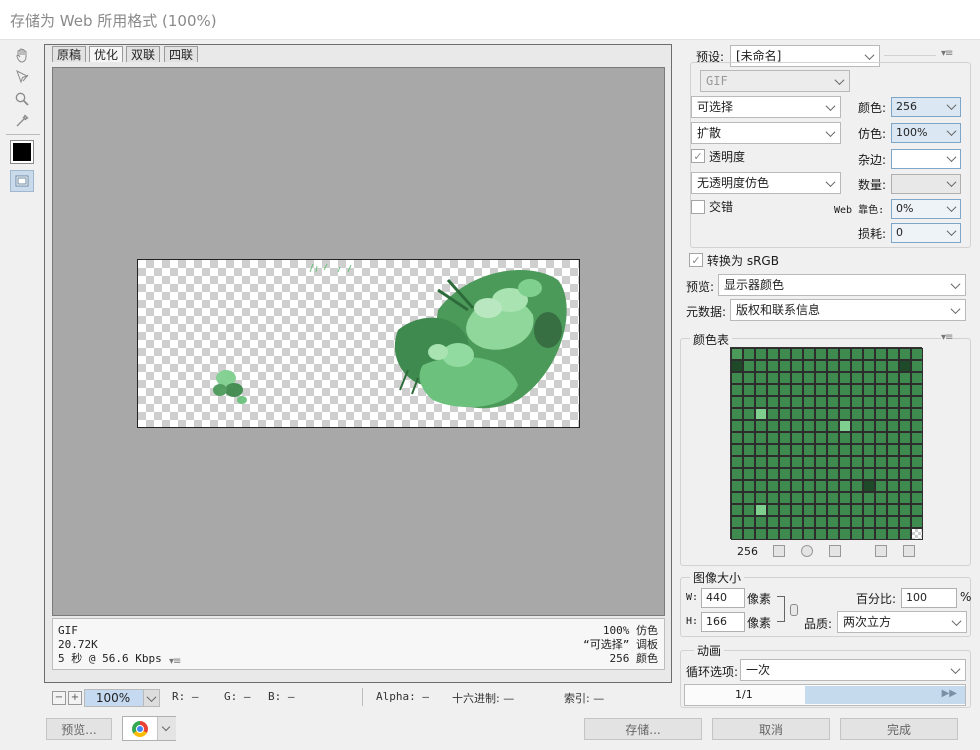 Image resolution: width=980 pixels, height=750 pixels. Describe the element at coordinates (59, 698) in the screenshot. I see `zoom-out-button: −` at that location.